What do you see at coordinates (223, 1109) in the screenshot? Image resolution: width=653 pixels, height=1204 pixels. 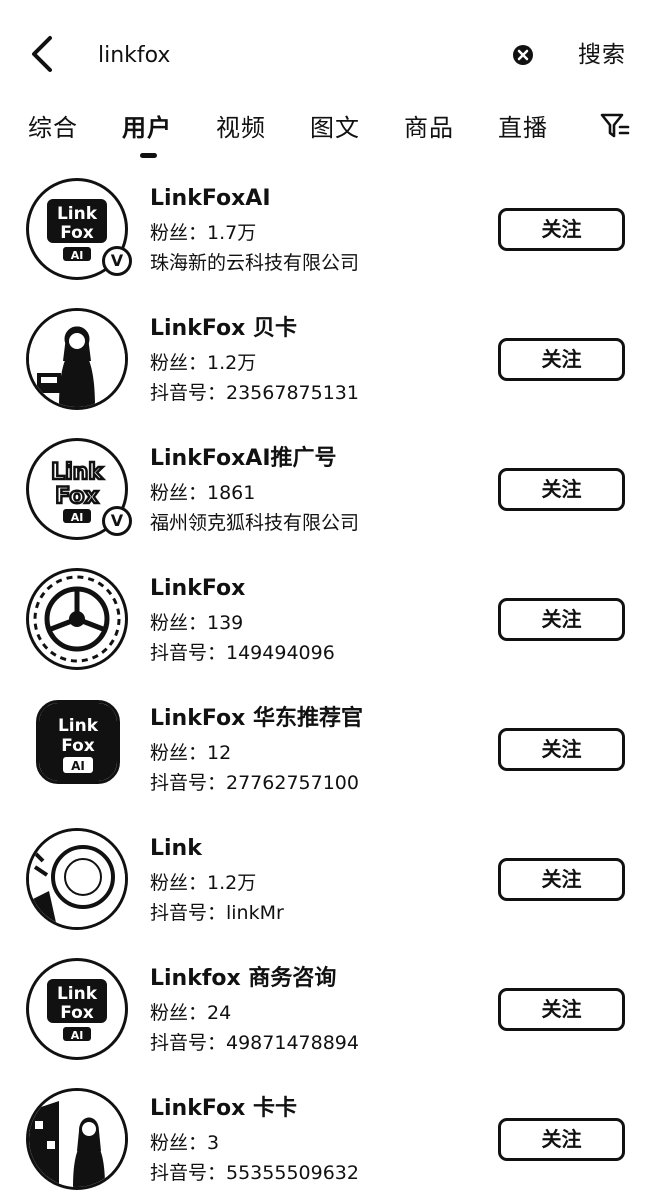 I see `user-name: LinkFox 卡卡` at bounding box center [223, 1109].